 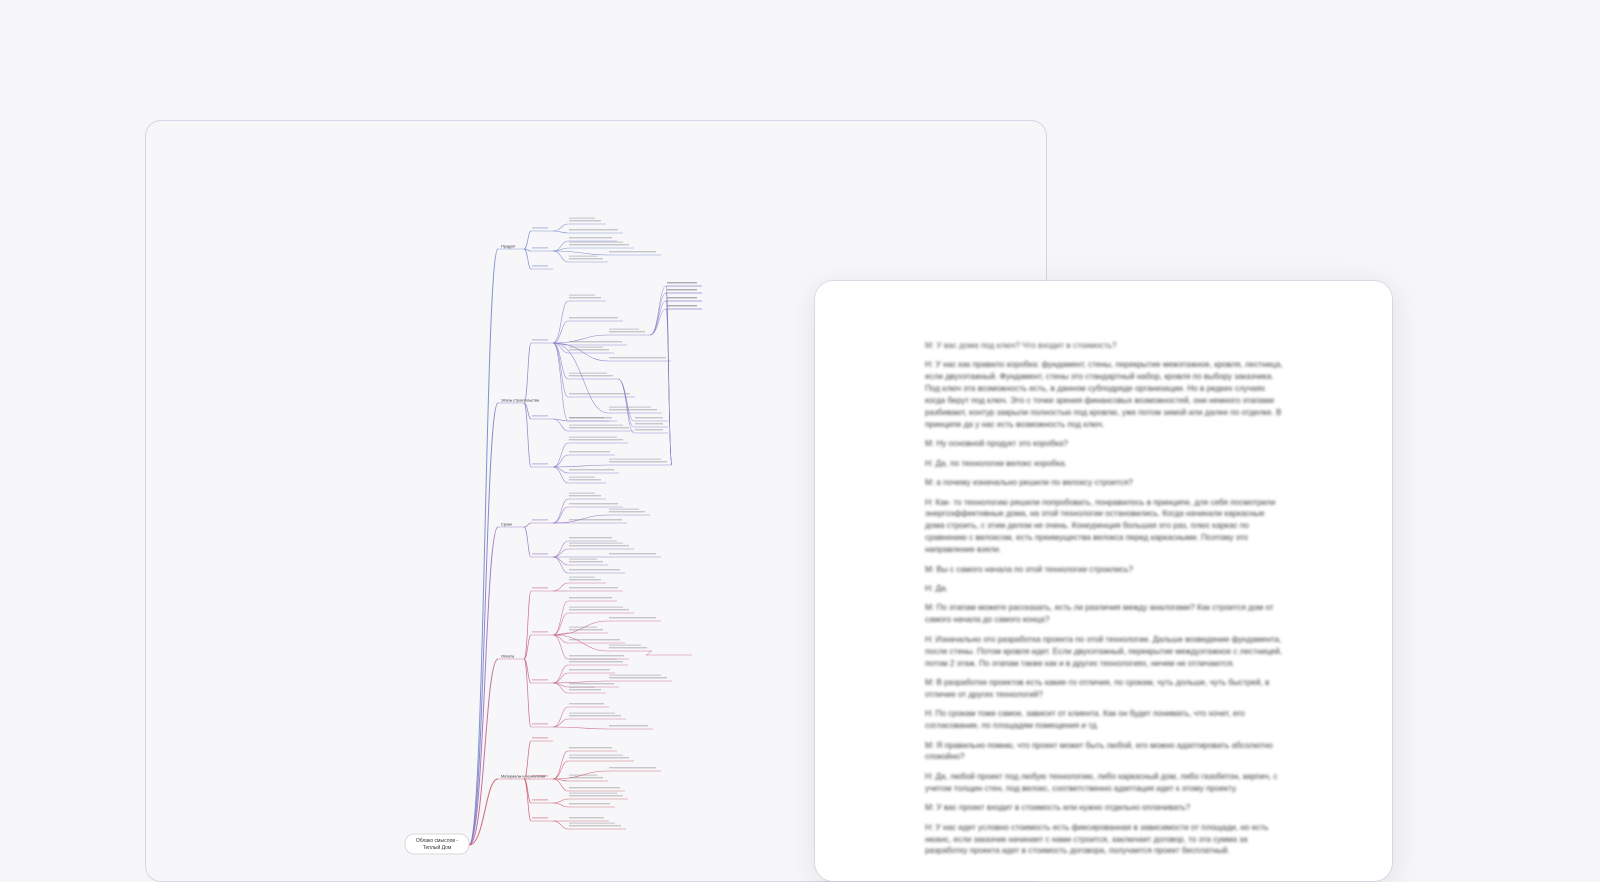 I want to click on mindmap-root: Облако смыслов -Теплый Дом, so click(x=437, y=844).